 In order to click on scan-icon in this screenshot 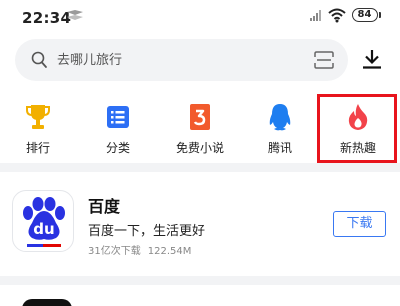, I will do `click(324, 60)`.